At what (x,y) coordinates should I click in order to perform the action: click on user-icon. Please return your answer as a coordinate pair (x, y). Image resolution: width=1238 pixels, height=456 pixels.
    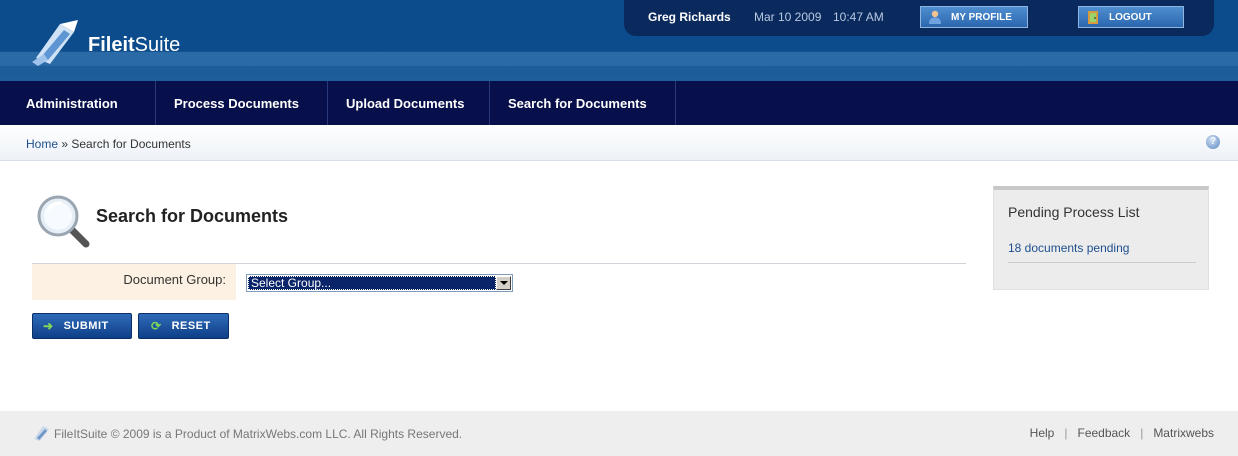
    Looking at the image, I should click on (935, 17).